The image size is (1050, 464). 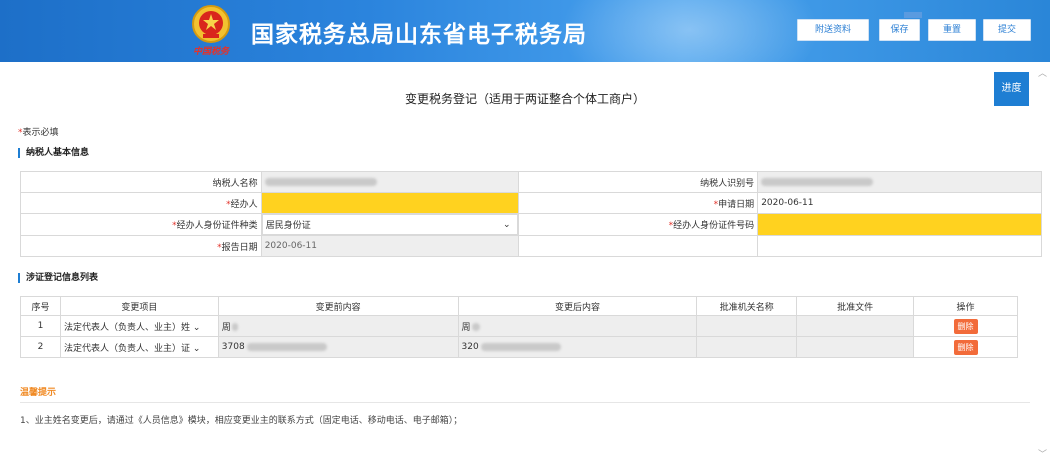 I want to click on after-value: 320, so click(x=577, y=347).